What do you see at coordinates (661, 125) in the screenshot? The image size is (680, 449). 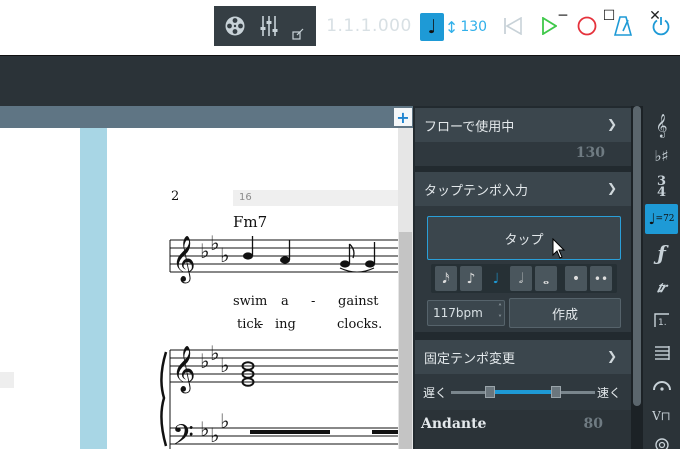 I see `clef-icon: 𝄞` at bounding box center [661, 125].